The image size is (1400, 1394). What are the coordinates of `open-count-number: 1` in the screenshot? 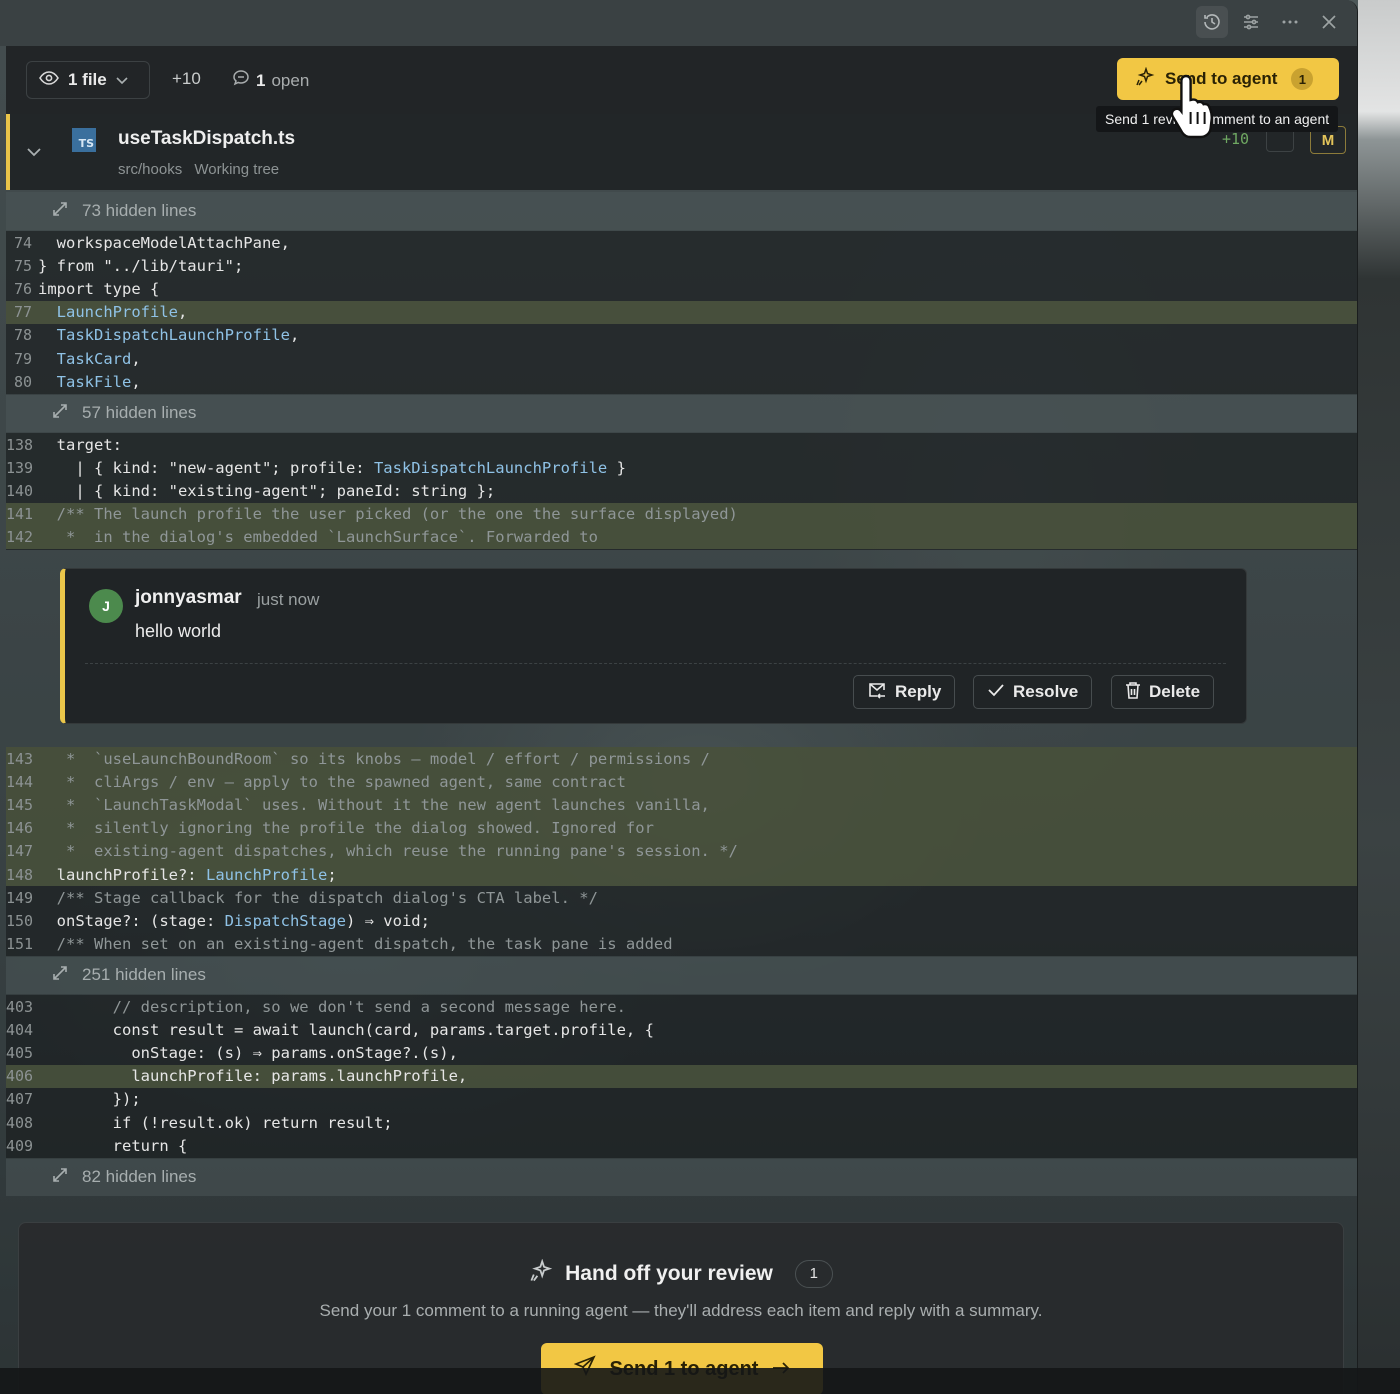 It's located at (261, 80).